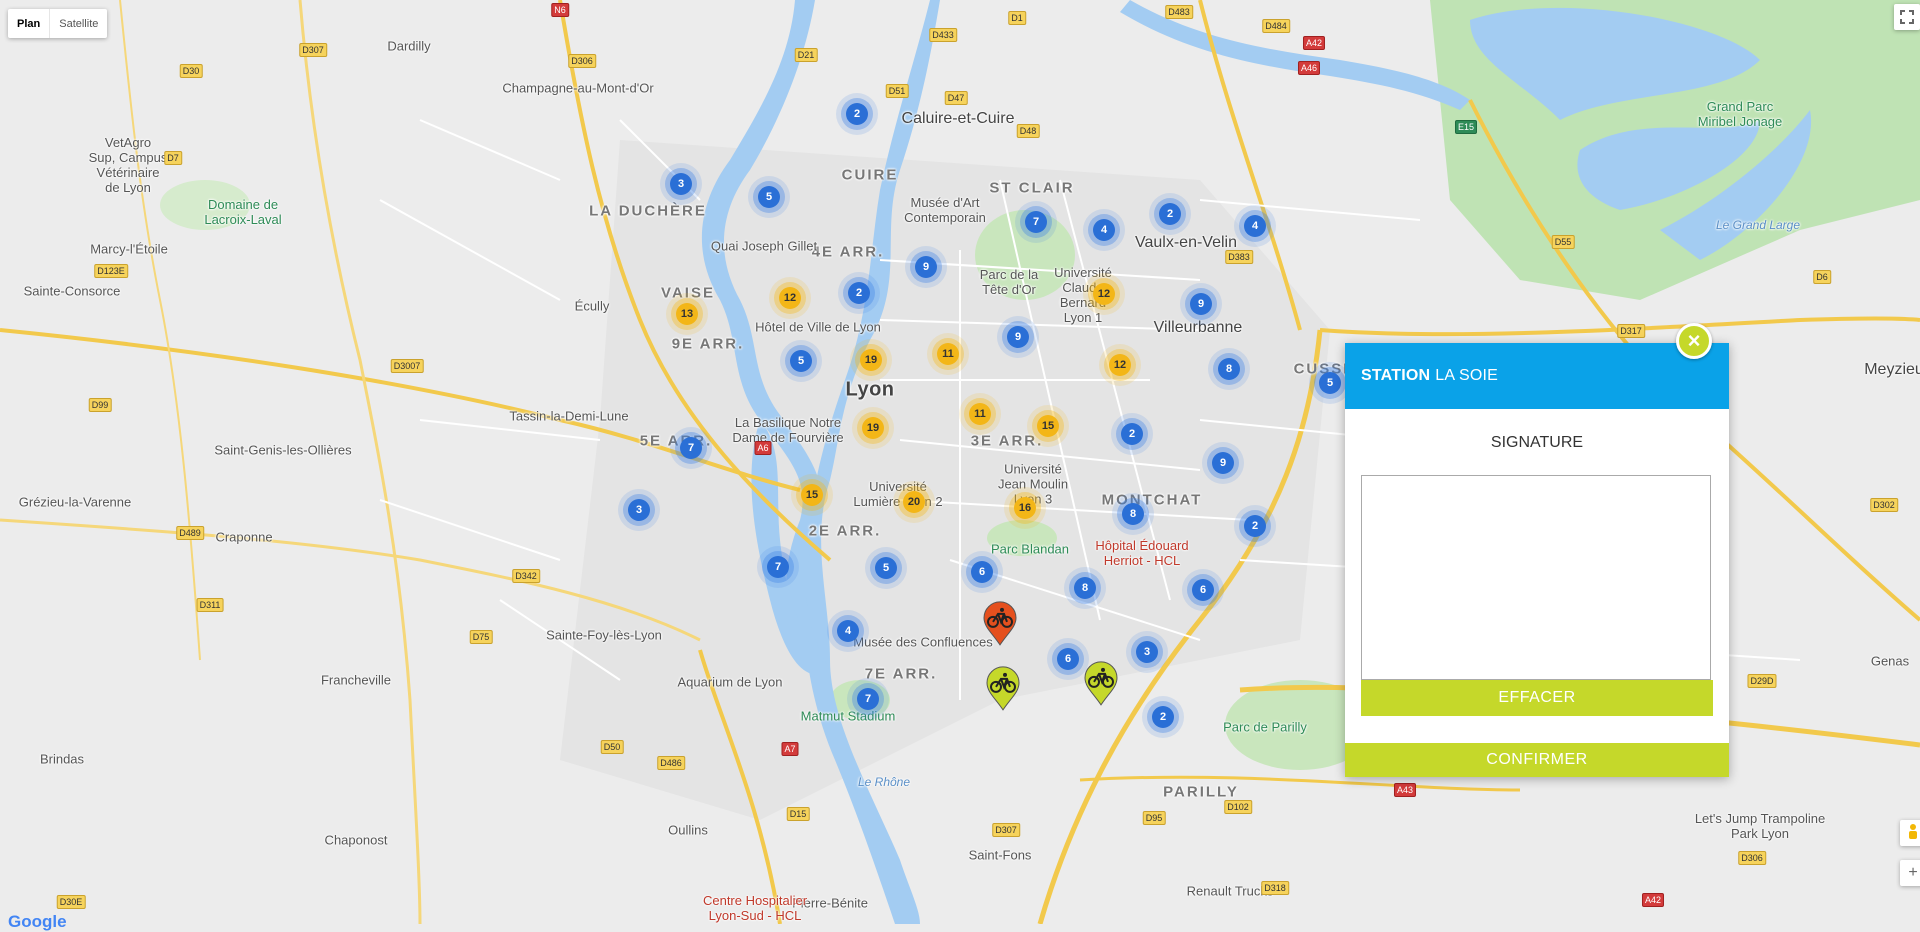  What do you see at coordinates (1009, 282) in the screenshot?
I see `place-label: Parc de la Tête d'Or` at bounding box center [1009, 282].